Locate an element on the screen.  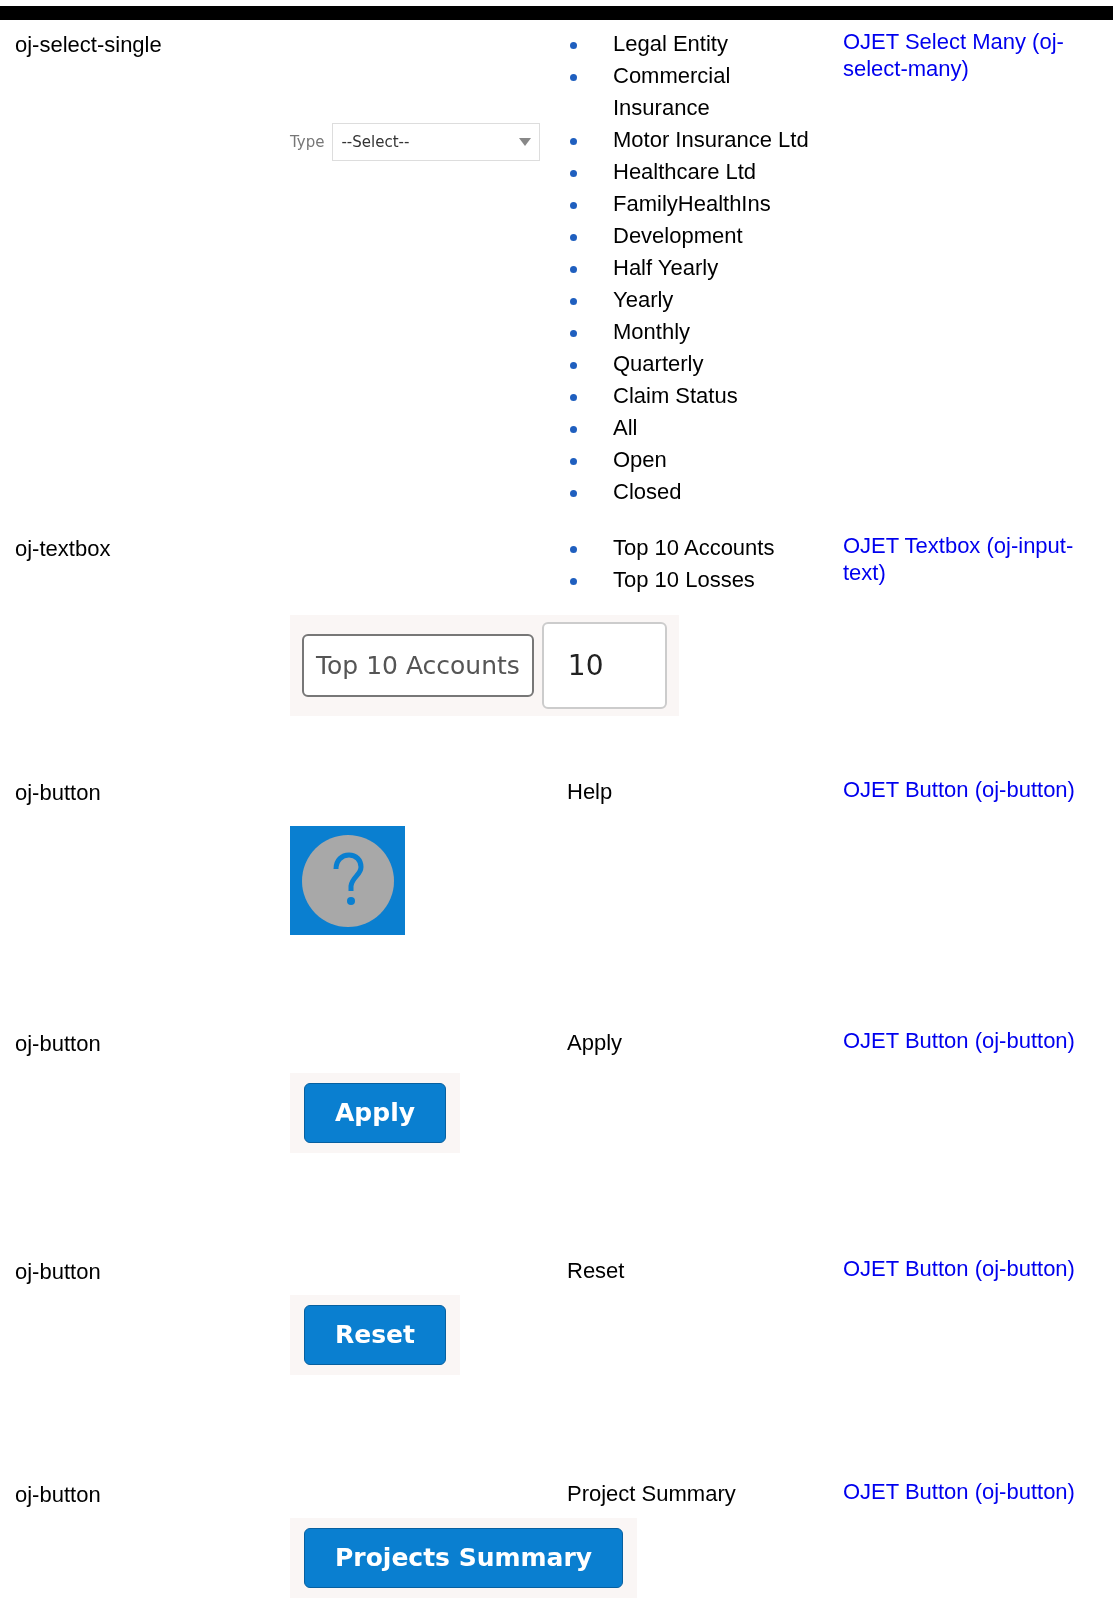
item-label: Monthly is located at coordinates (652, 332).